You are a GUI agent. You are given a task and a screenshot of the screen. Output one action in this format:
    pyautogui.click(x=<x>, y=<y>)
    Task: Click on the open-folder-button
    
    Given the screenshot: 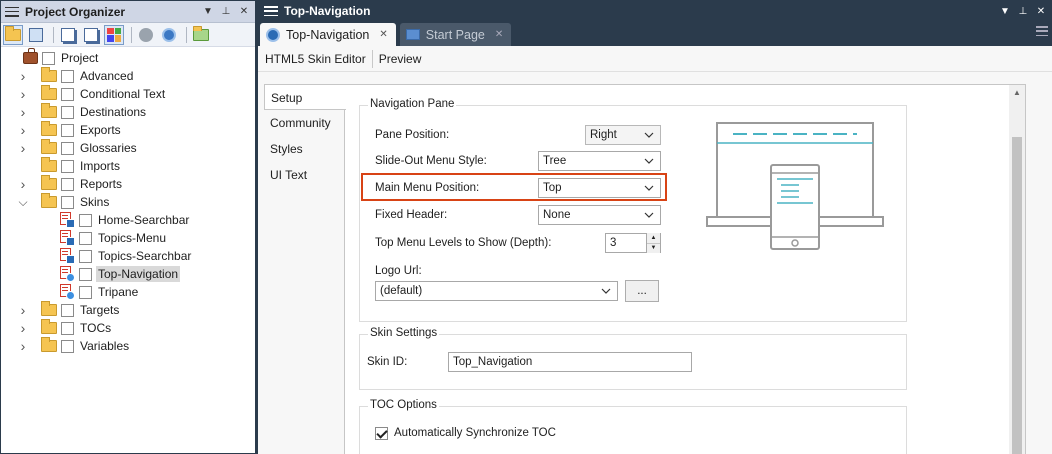 What is the action you would take?
    pyautogui.click(x=13, y=34)
    